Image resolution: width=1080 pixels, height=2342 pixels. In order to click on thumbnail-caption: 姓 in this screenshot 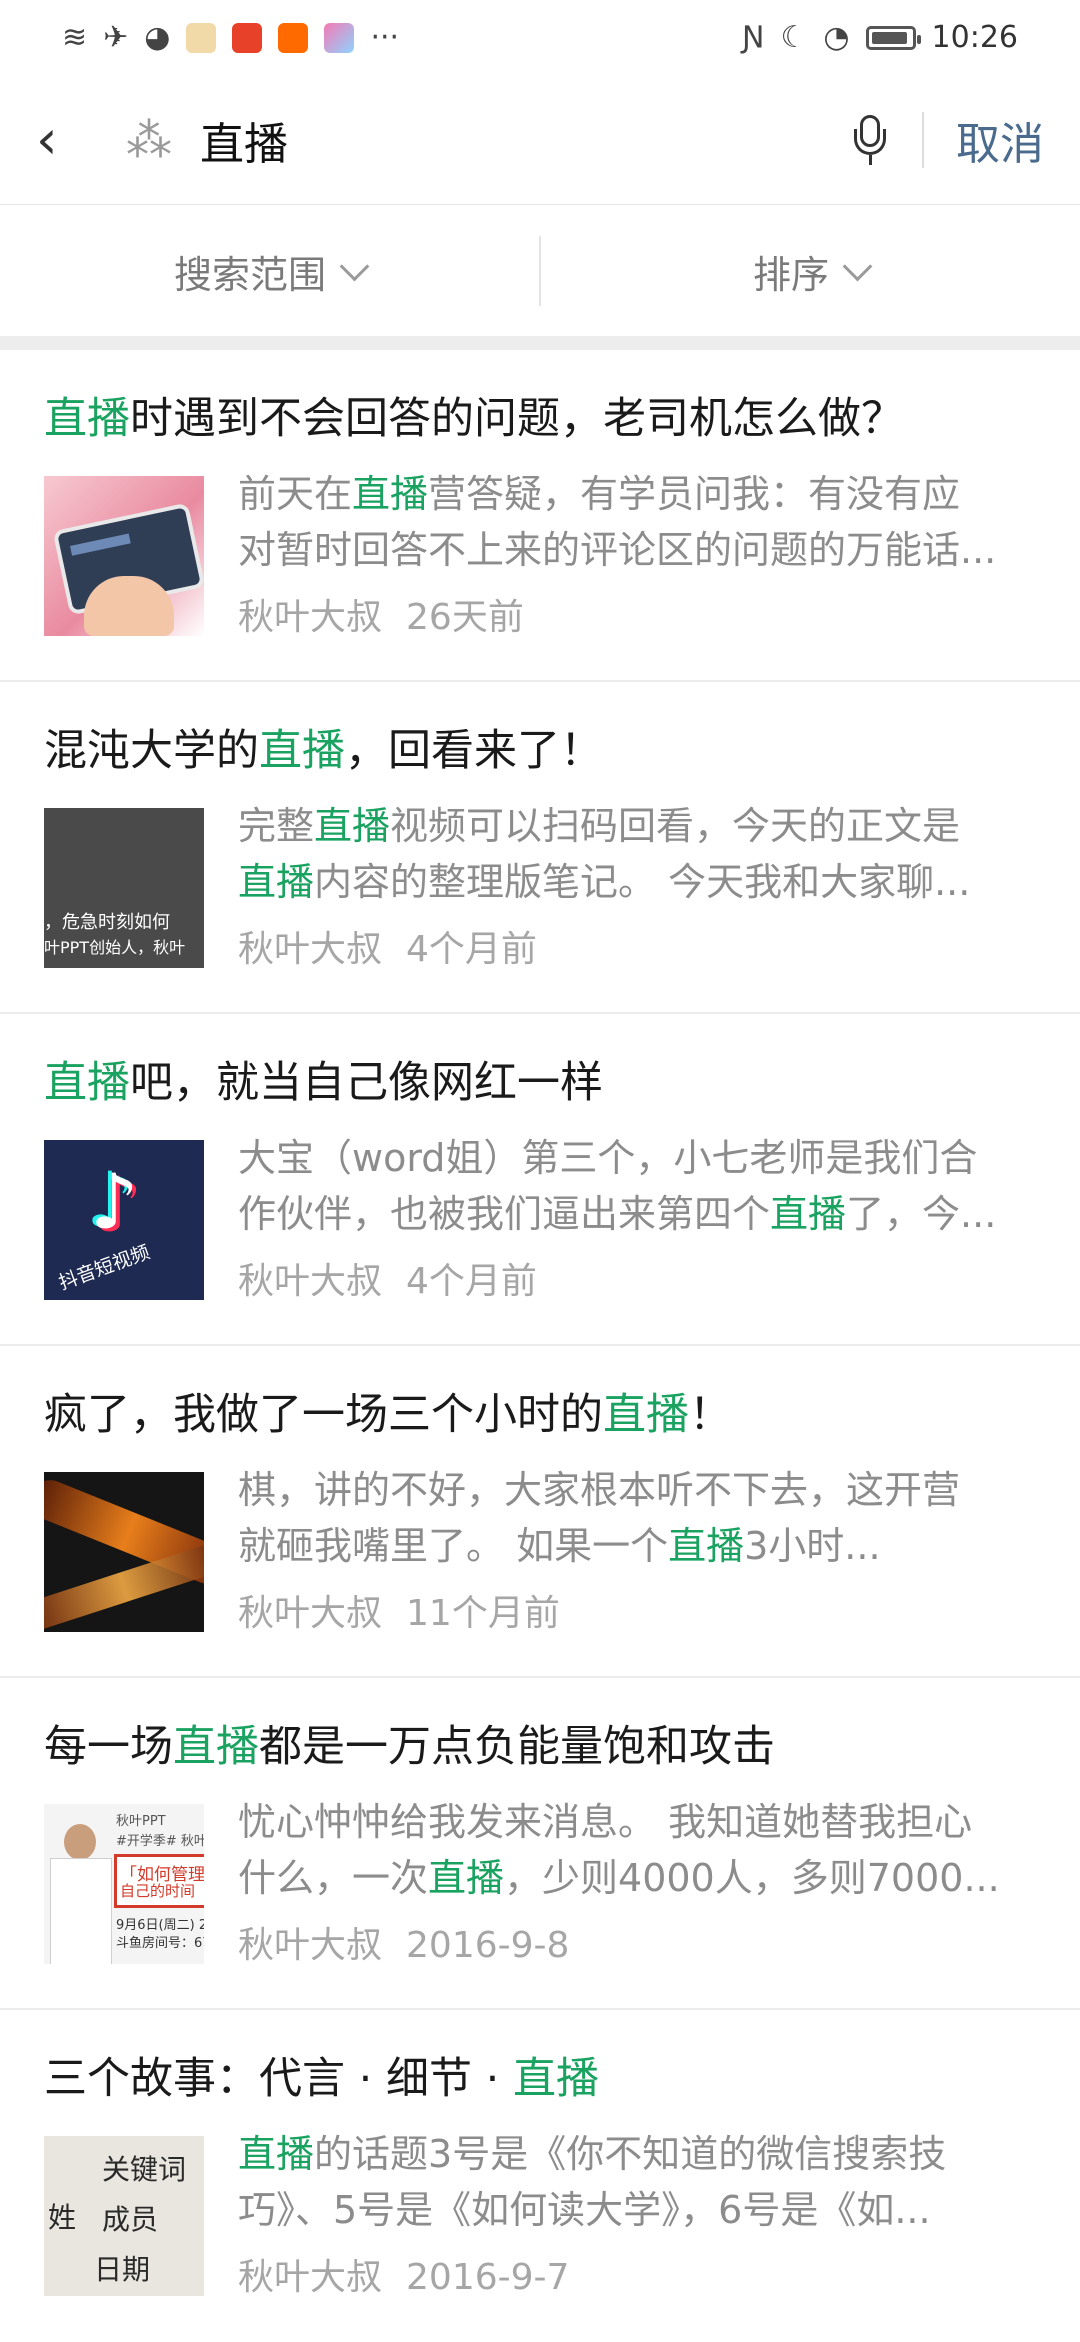, I will do `click(62, 2217)`.